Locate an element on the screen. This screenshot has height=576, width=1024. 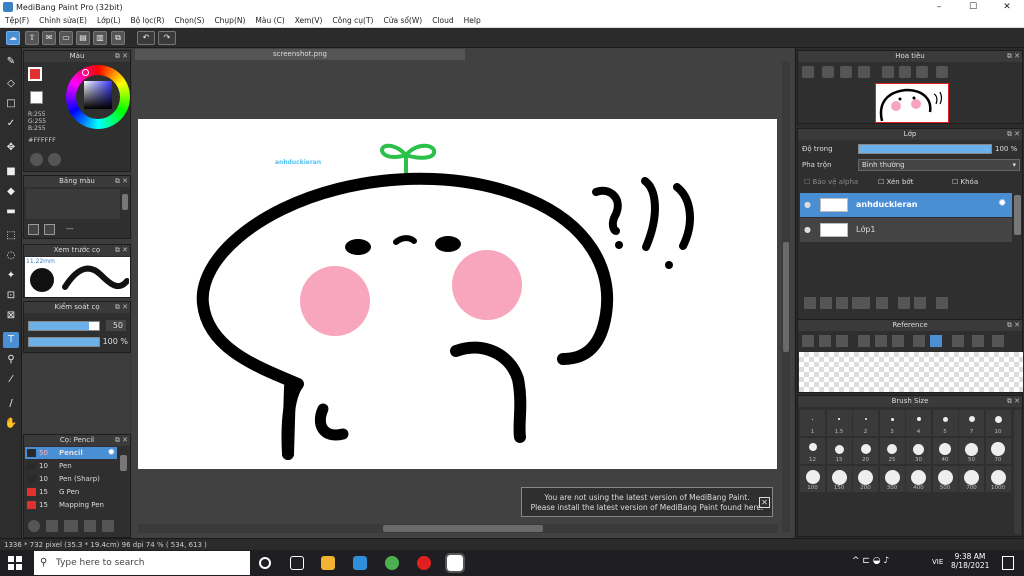
brush-size-scrollbar is located at coordinates (1017, 472).